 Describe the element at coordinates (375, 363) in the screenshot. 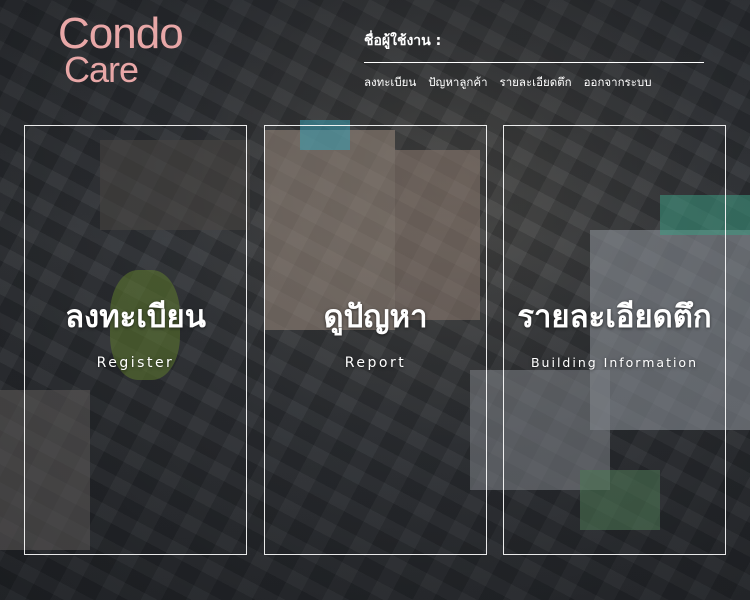

I see `report-card-subtitle: Report` at that location.